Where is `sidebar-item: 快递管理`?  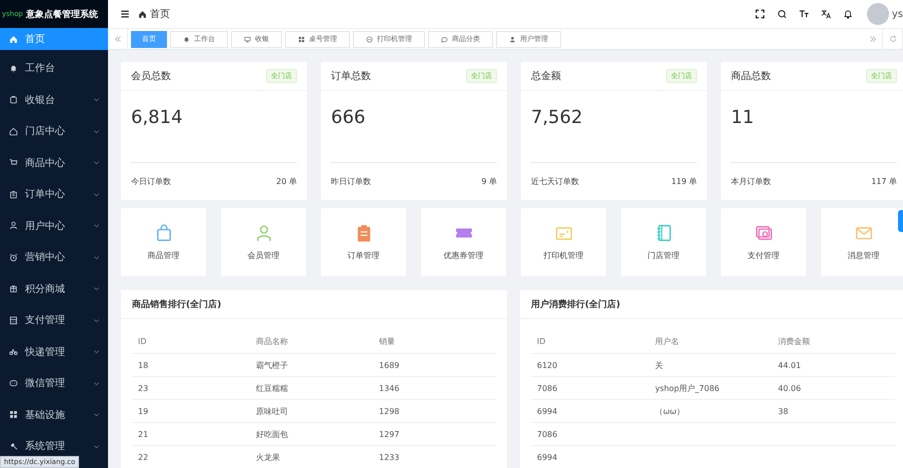
sidebar-item: 快递管理 is located at coordinates (54, 351).